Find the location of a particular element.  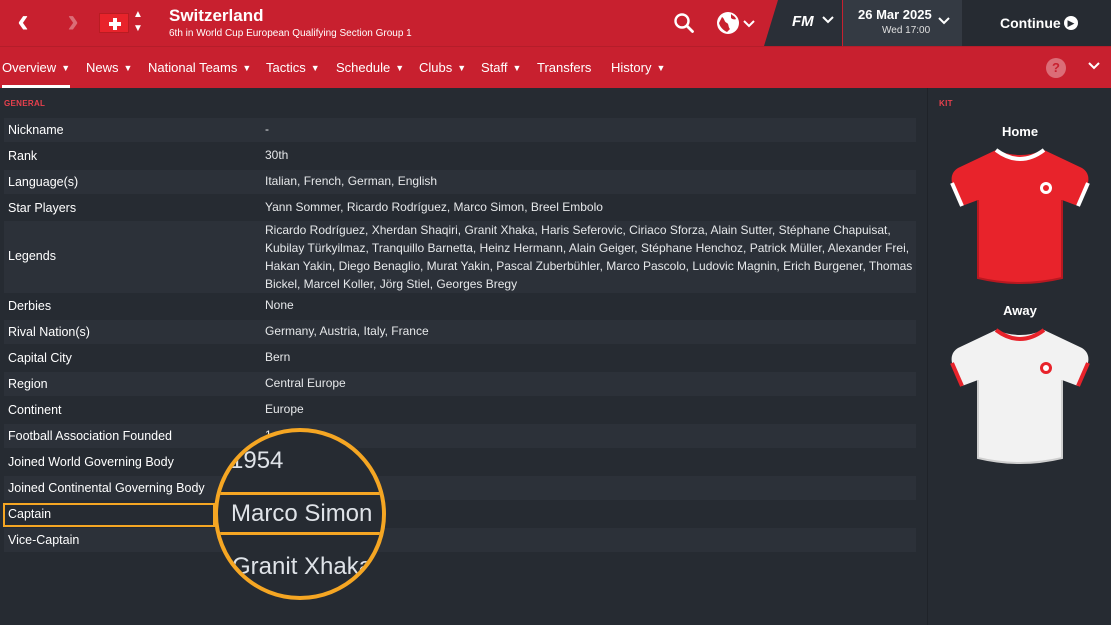

back-arrow-icon: ‹ is located at coordinates (23, 22).